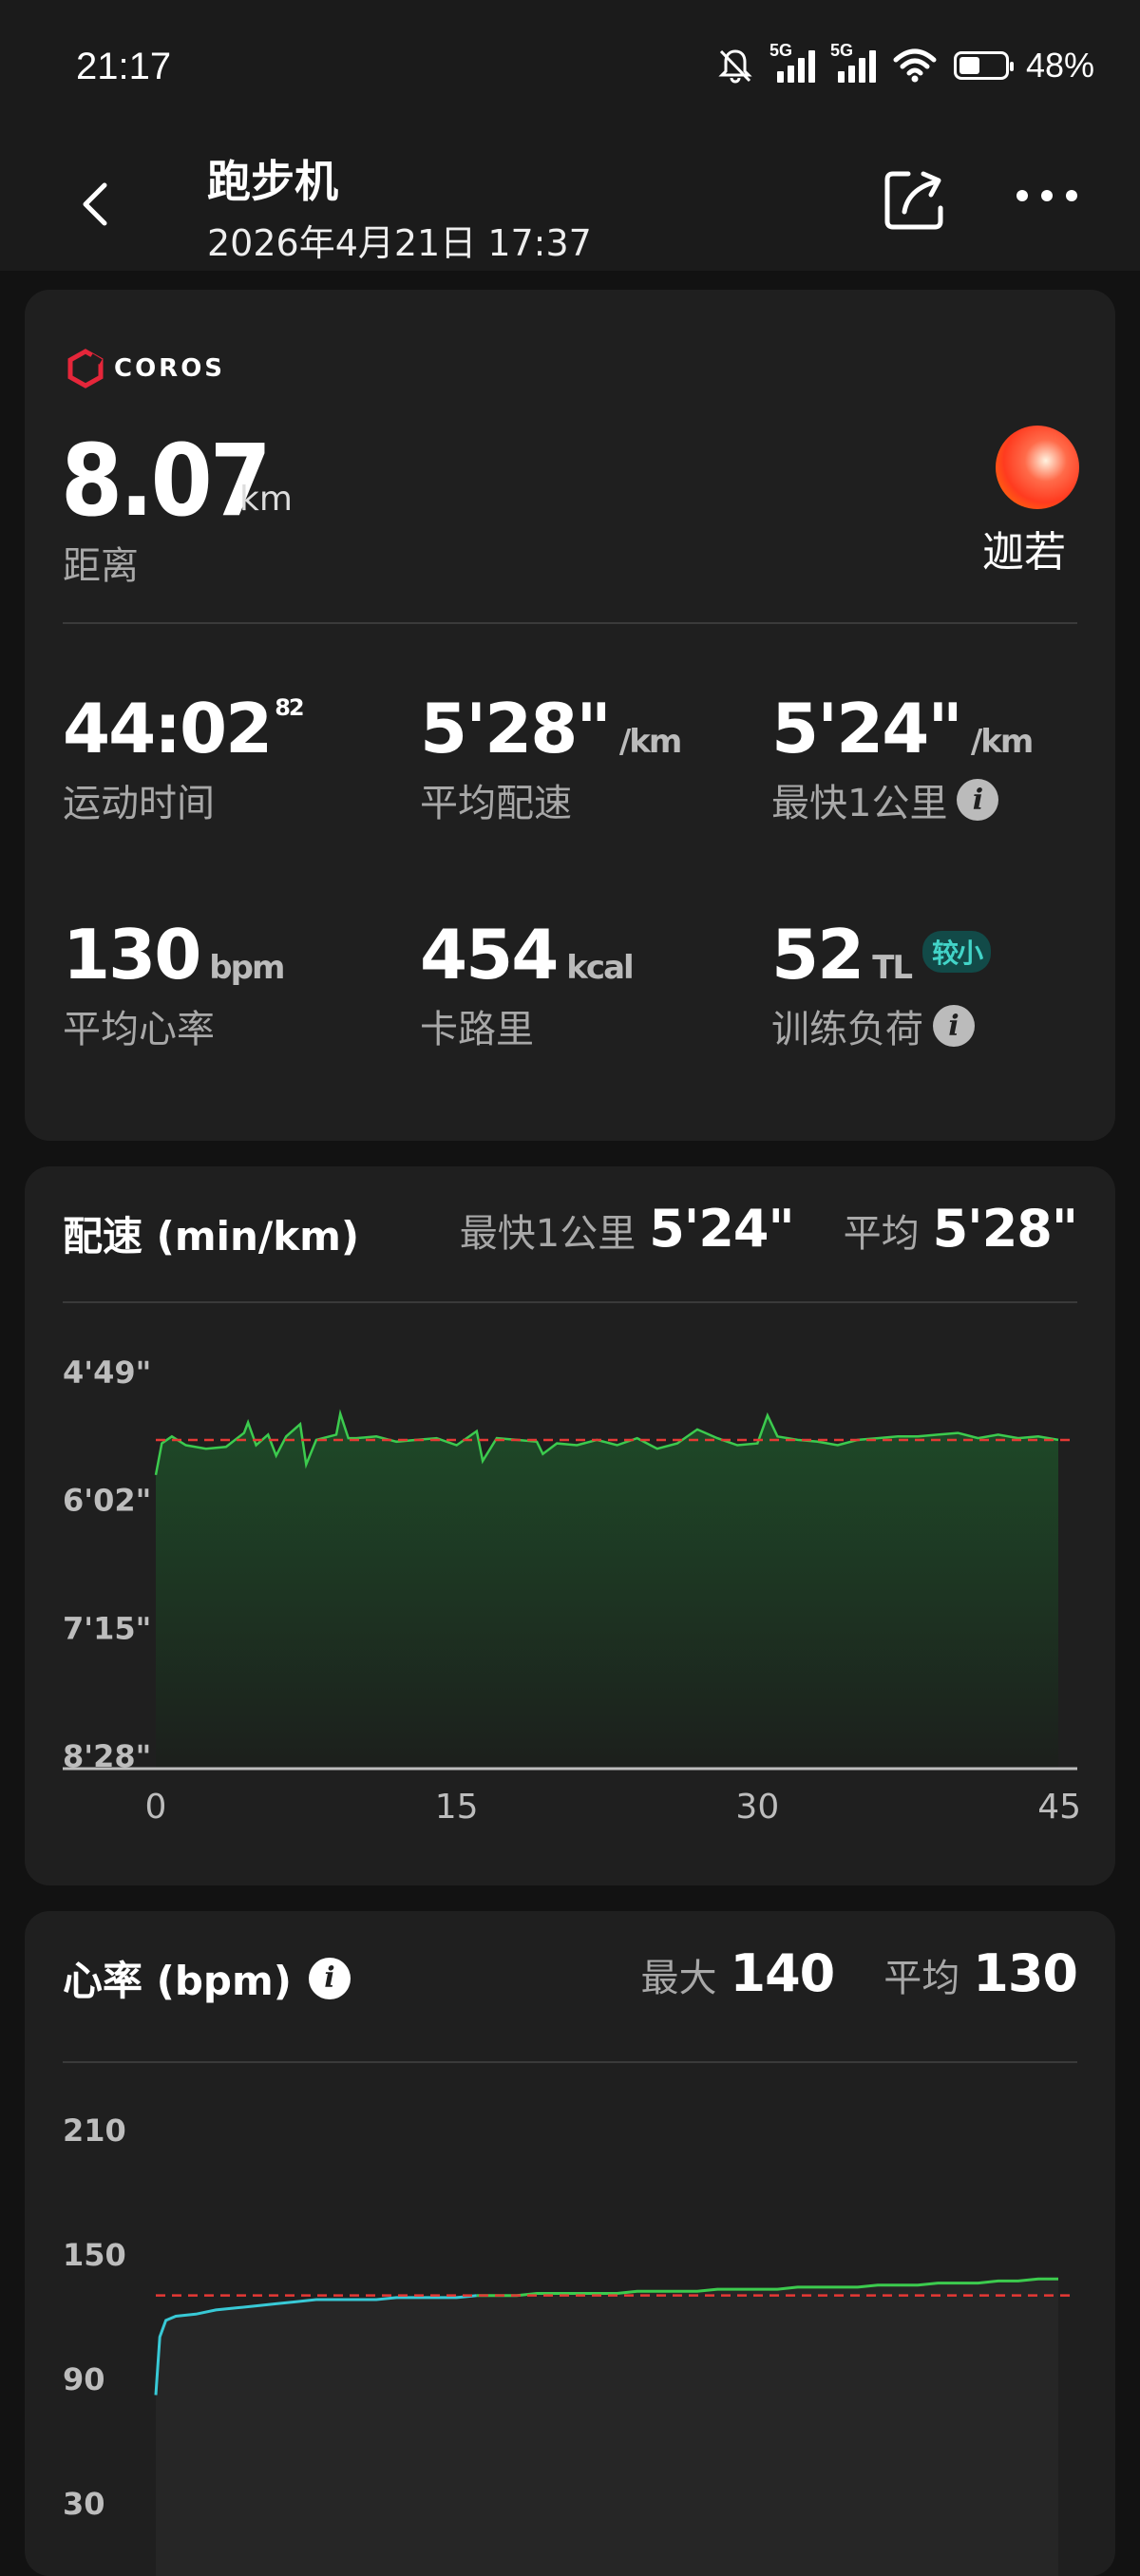 Image resolution: width=1140 pixels, height=2576 pixels. What do you see at coordinates (915, 199) in the screenshot?
I see `share-icon` at bounding box center [915, 199].